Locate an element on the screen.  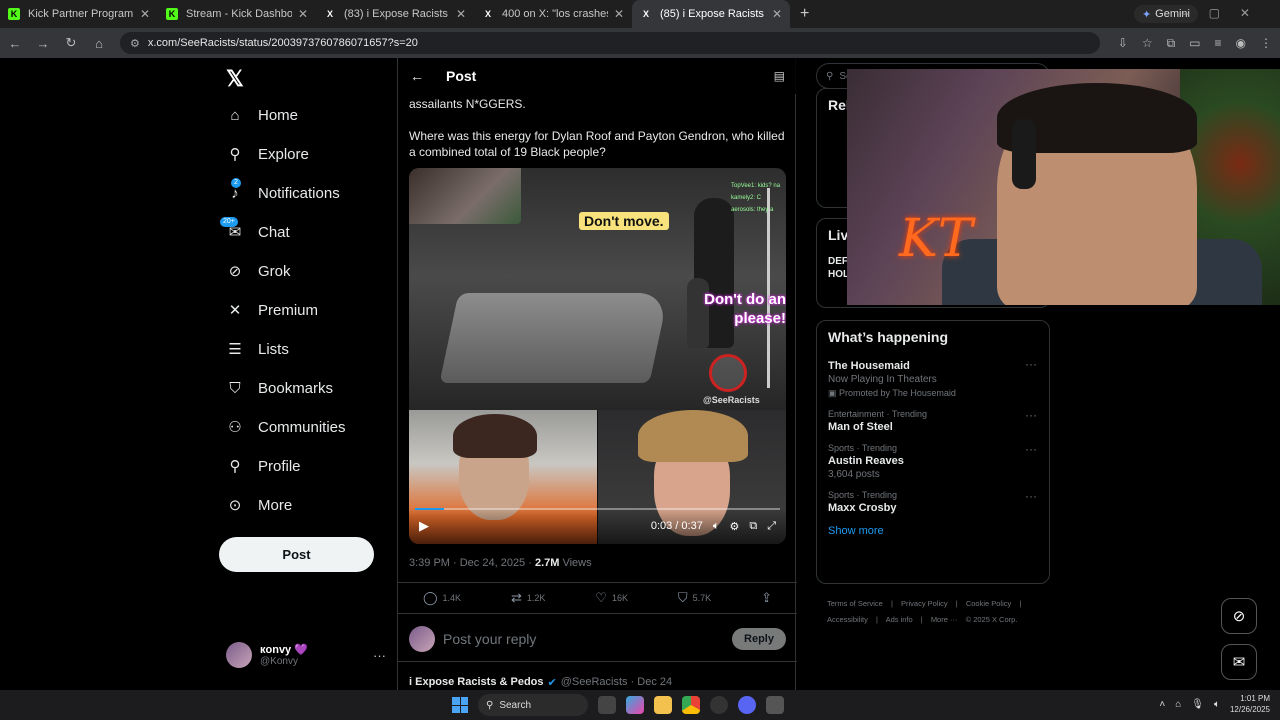
network-icon: ⌂ is located at coordinates (1178, 704).